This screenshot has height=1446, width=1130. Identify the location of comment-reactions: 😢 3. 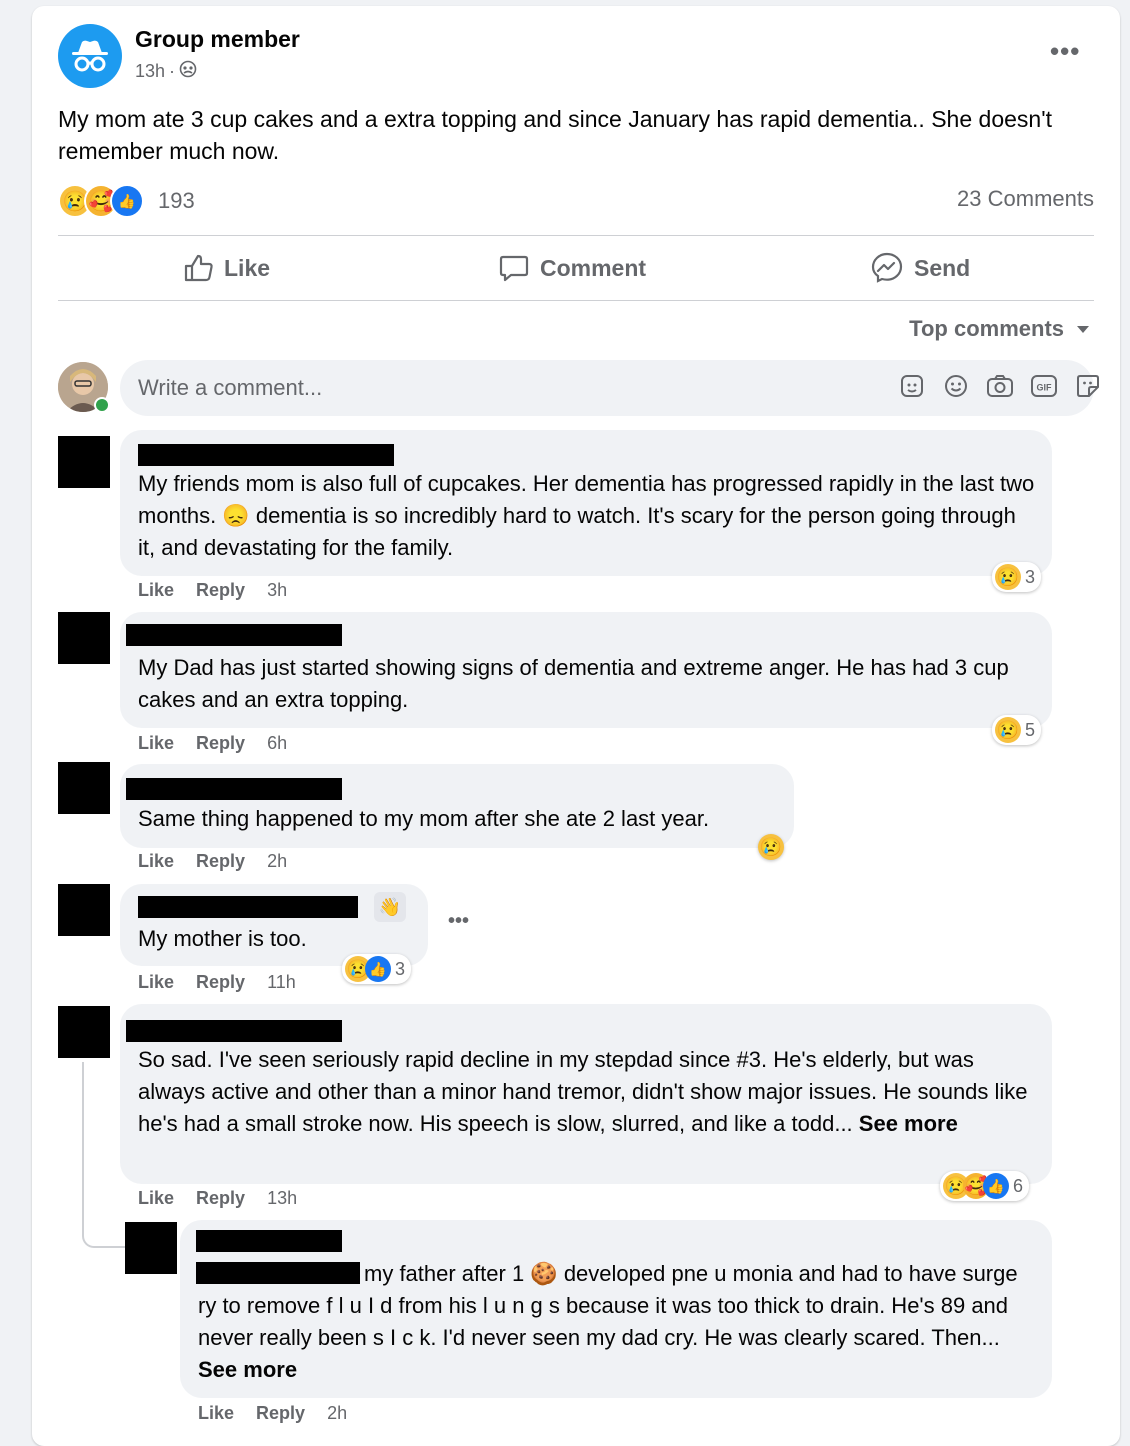
(1017, 577).